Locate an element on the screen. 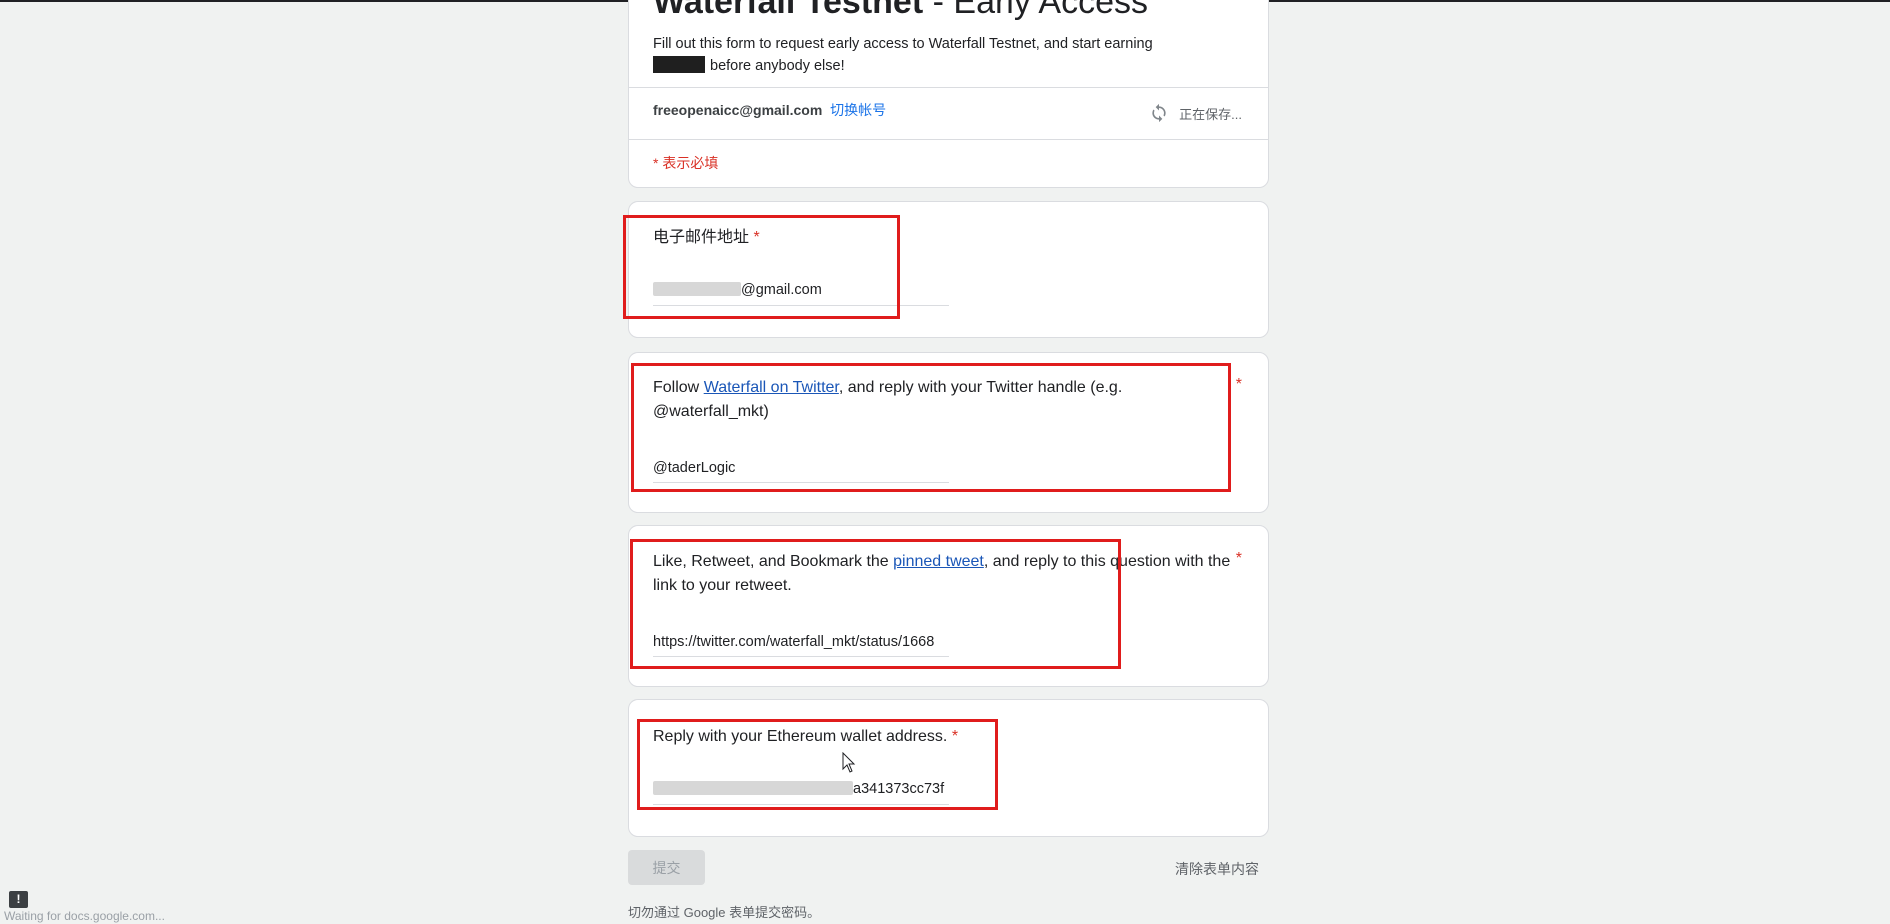  switch-account-link: 切换帐号 is located at coordinates (858, 110).